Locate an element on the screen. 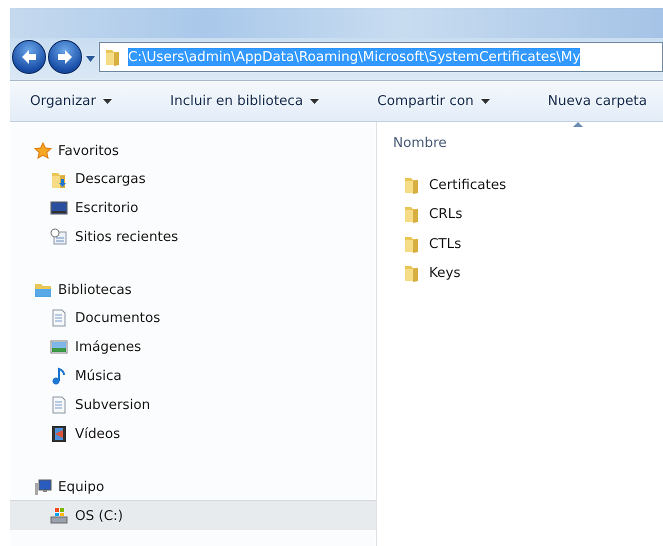 This screenshot has height=546, width=663. nav-section-header: Bibliotecas is located at coordinates (193, 290).